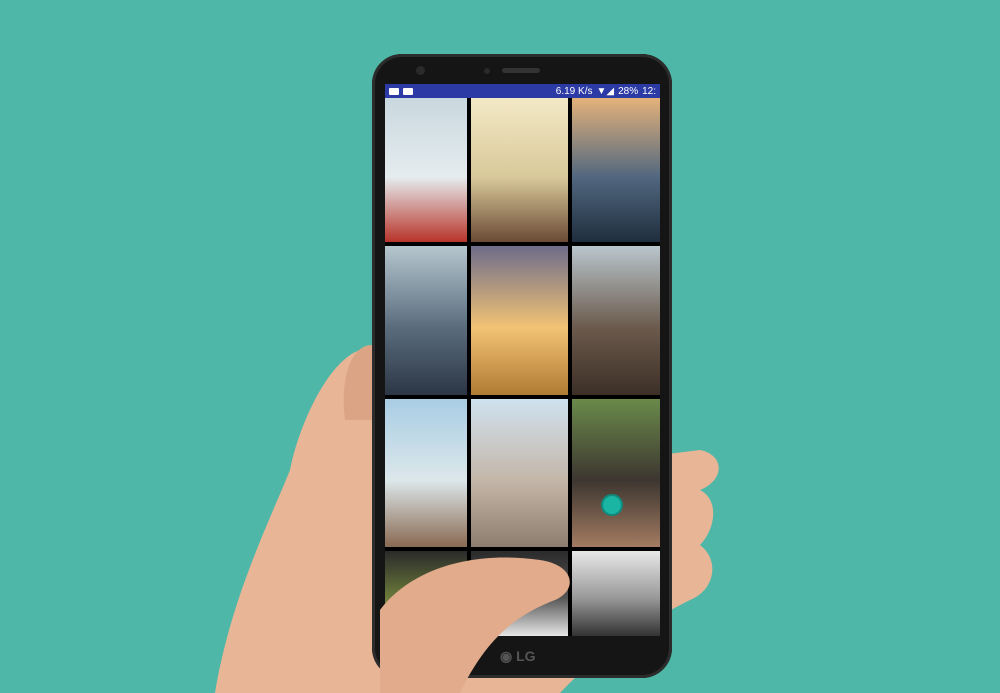 The height and width of the screenshot is (693, 1000). What do you see at coordinates (519, 170) in the screenshot?
I see `gallery-image-dreamcatcher` at bounding box center [519, 170].